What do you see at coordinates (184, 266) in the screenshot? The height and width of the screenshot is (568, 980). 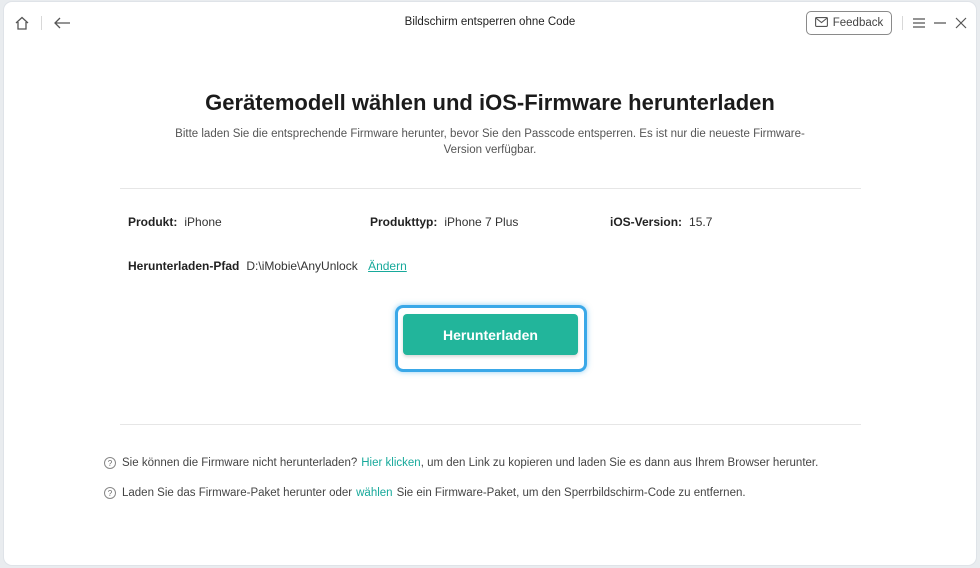 I see `download-path-label: Herunterladen-Pfad` at bounding box center [184, 266].